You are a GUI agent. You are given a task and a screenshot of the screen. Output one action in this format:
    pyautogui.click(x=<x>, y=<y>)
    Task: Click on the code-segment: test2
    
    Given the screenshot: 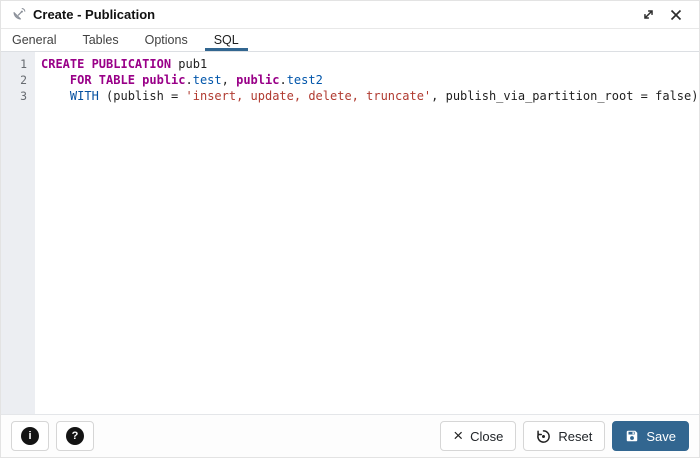 What is the action you would take?
    pyautogui.click(x=304, y=80)
    